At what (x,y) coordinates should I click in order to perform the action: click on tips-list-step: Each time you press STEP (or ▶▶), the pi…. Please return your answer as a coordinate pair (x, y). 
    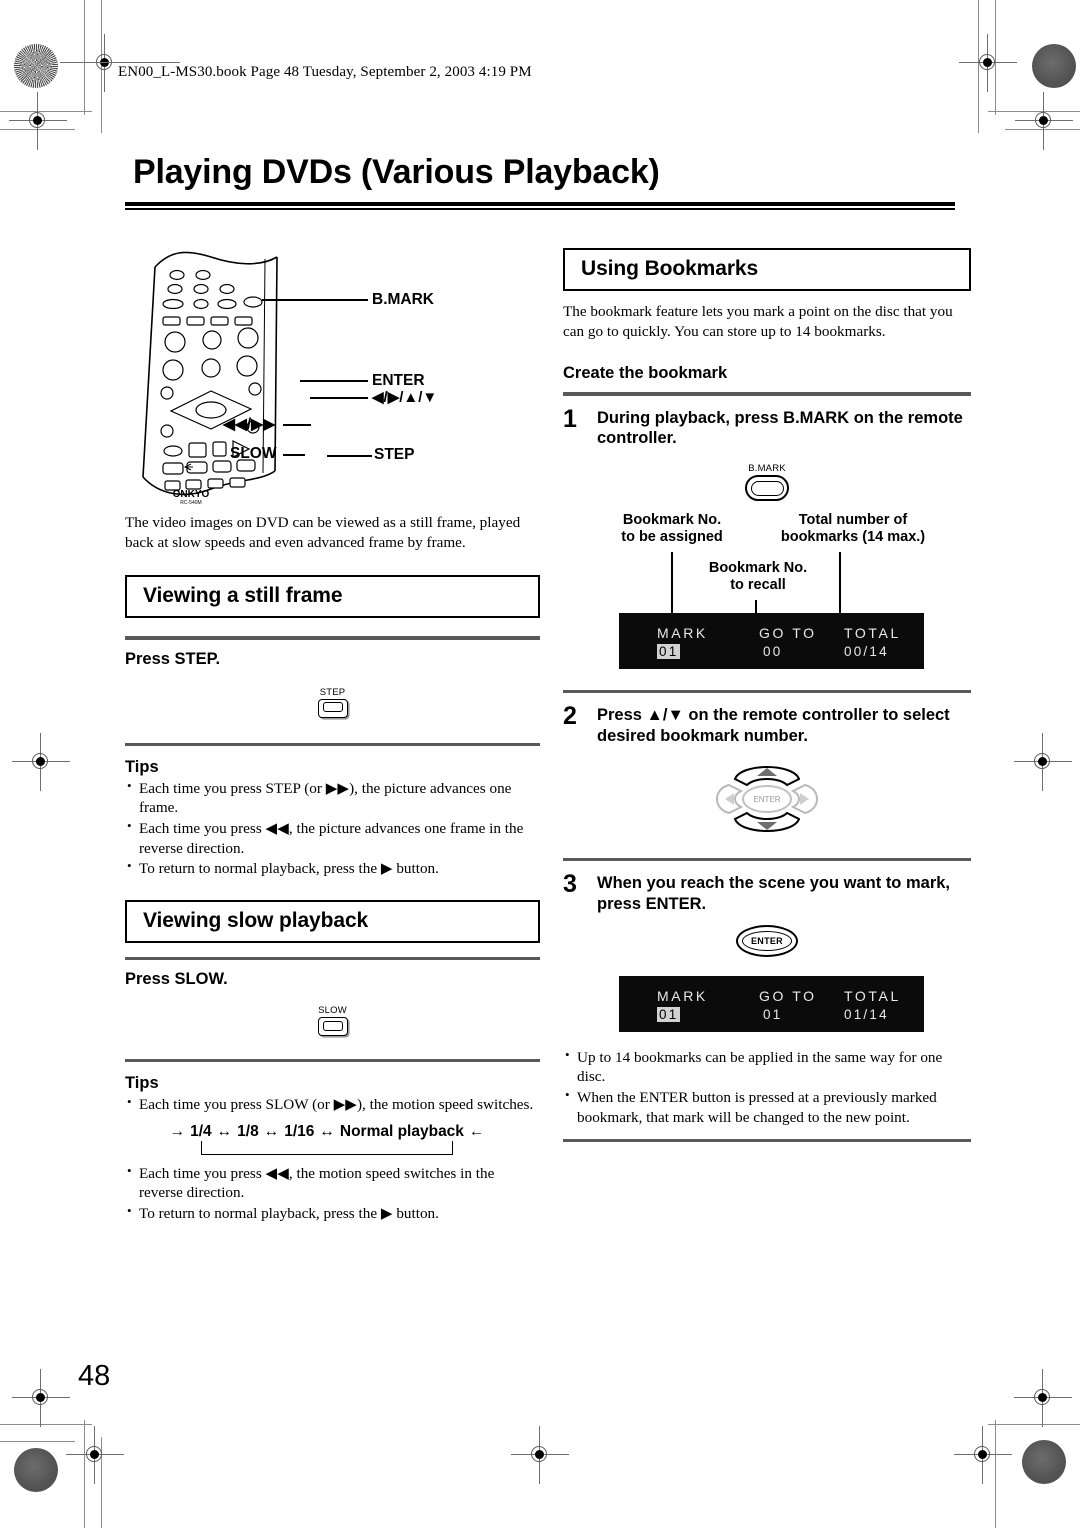
    Looking at the image, I should click on (332, 828).